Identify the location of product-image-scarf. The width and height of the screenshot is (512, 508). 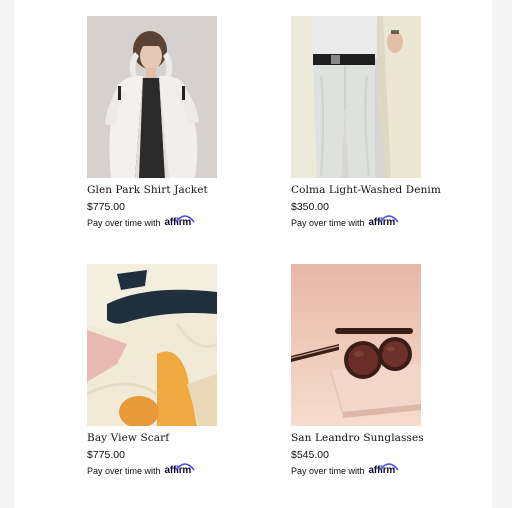
(152, 345).